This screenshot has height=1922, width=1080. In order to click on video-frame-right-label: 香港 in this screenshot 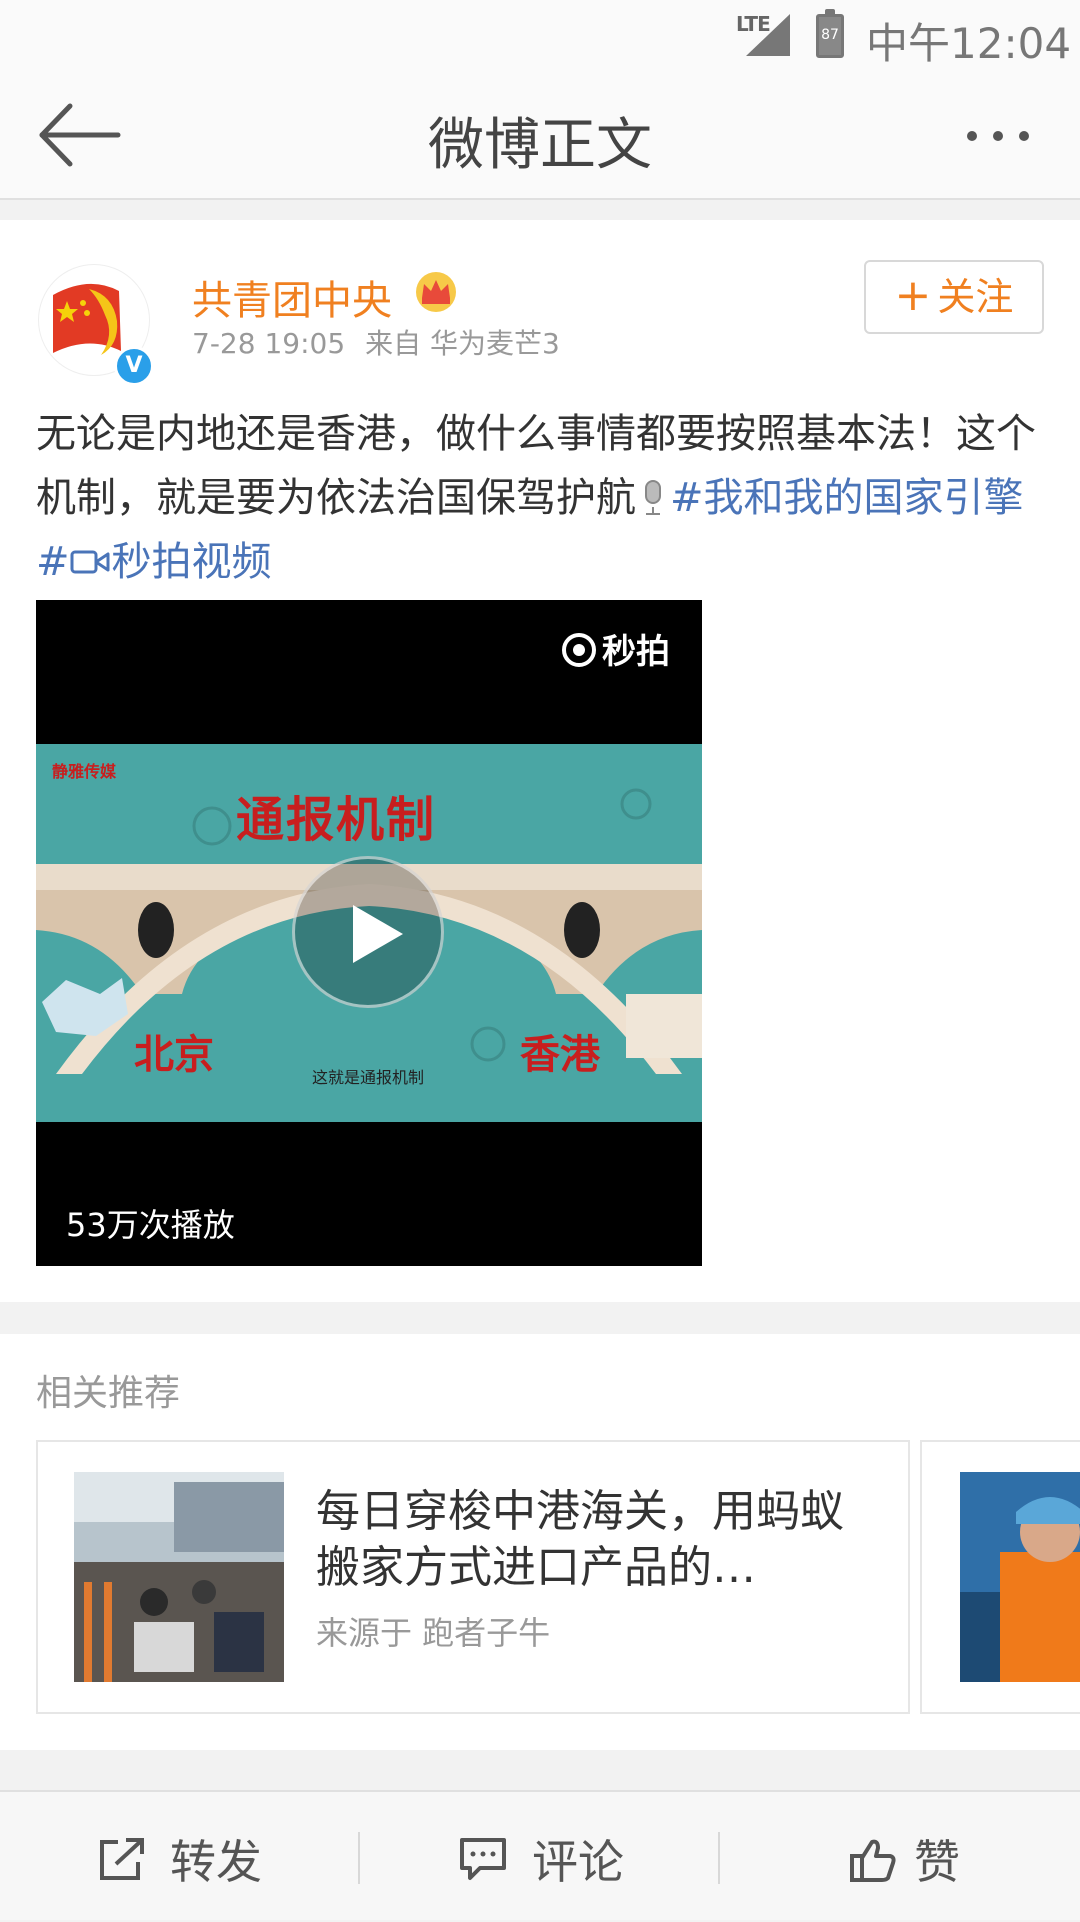, I will do `click(560, 1055)`.